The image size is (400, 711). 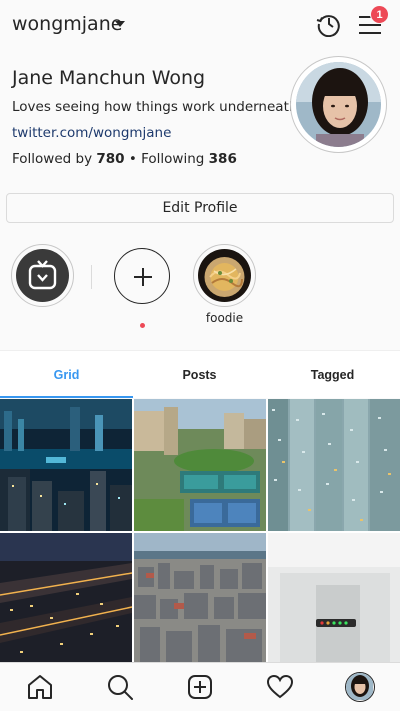 What do you see at coordinates (142, 325) in the screenshot?
I see `new-indicator-dot` at bounding box center [142, 325].